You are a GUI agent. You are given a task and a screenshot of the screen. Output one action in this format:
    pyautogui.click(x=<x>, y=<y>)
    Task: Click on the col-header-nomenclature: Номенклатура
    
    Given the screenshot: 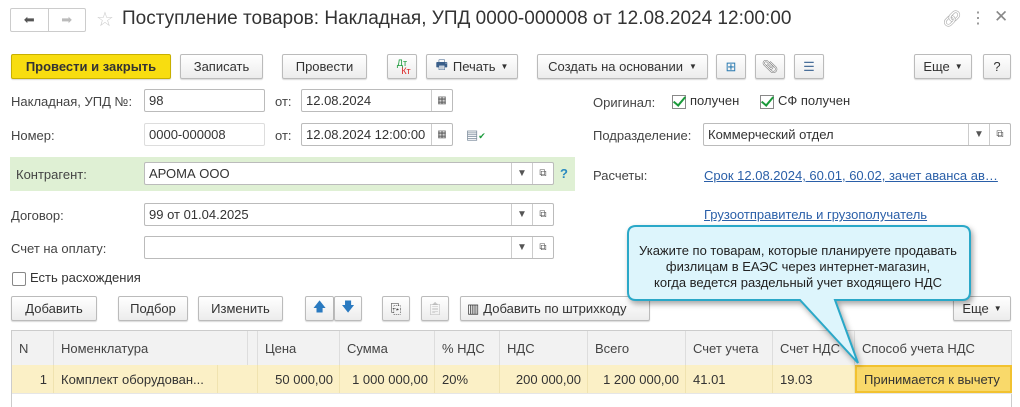 What is the action you would take?
    pyautogui.click(x=151, y=348)
    